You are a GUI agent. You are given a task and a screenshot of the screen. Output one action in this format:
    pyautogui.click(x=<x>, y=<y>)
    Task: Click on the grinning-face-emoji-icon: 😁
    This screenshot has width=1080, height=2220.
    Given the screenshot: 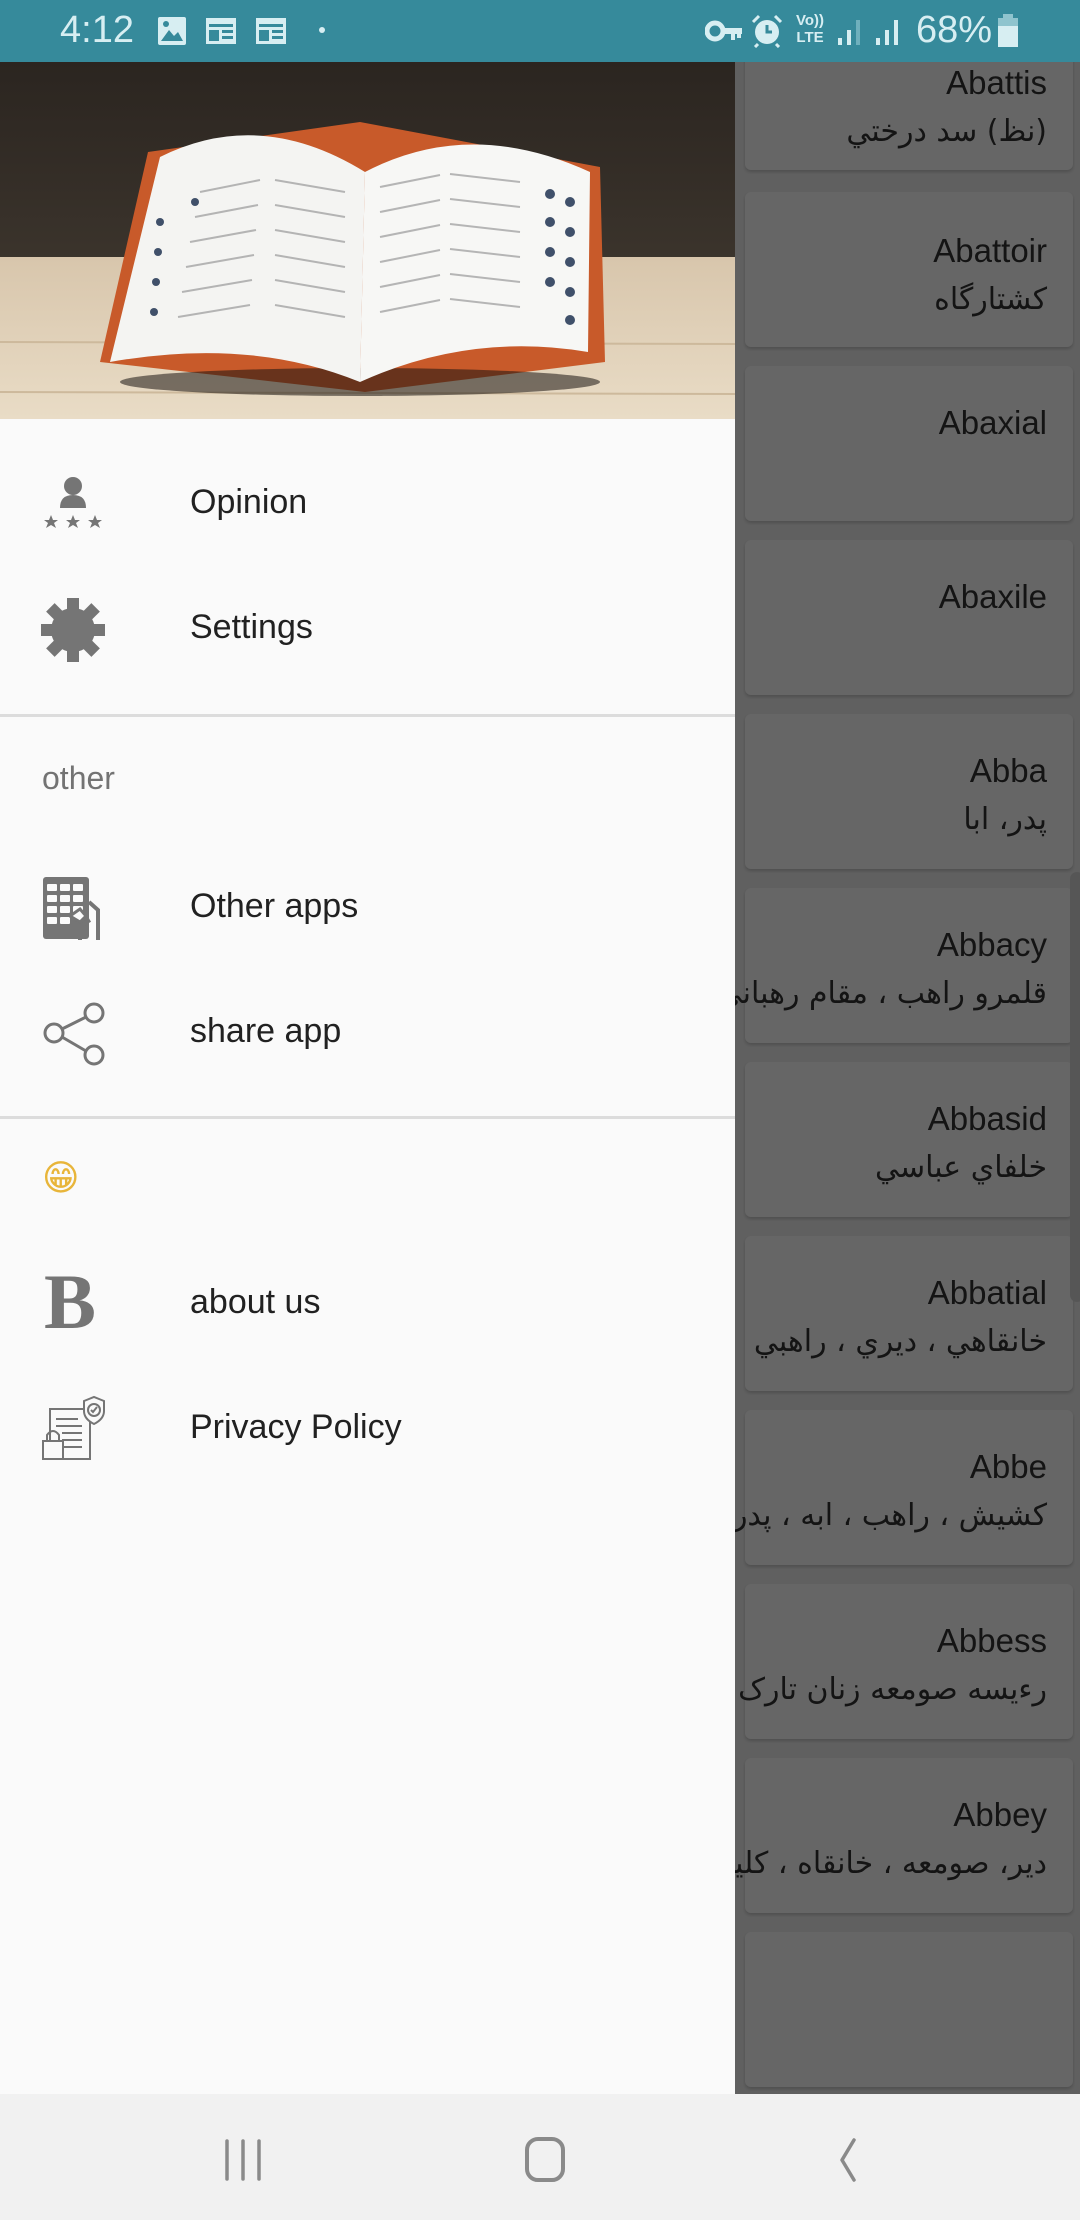 What is the action you would take?
    pyautogui.click(x=61, y=1178)
    